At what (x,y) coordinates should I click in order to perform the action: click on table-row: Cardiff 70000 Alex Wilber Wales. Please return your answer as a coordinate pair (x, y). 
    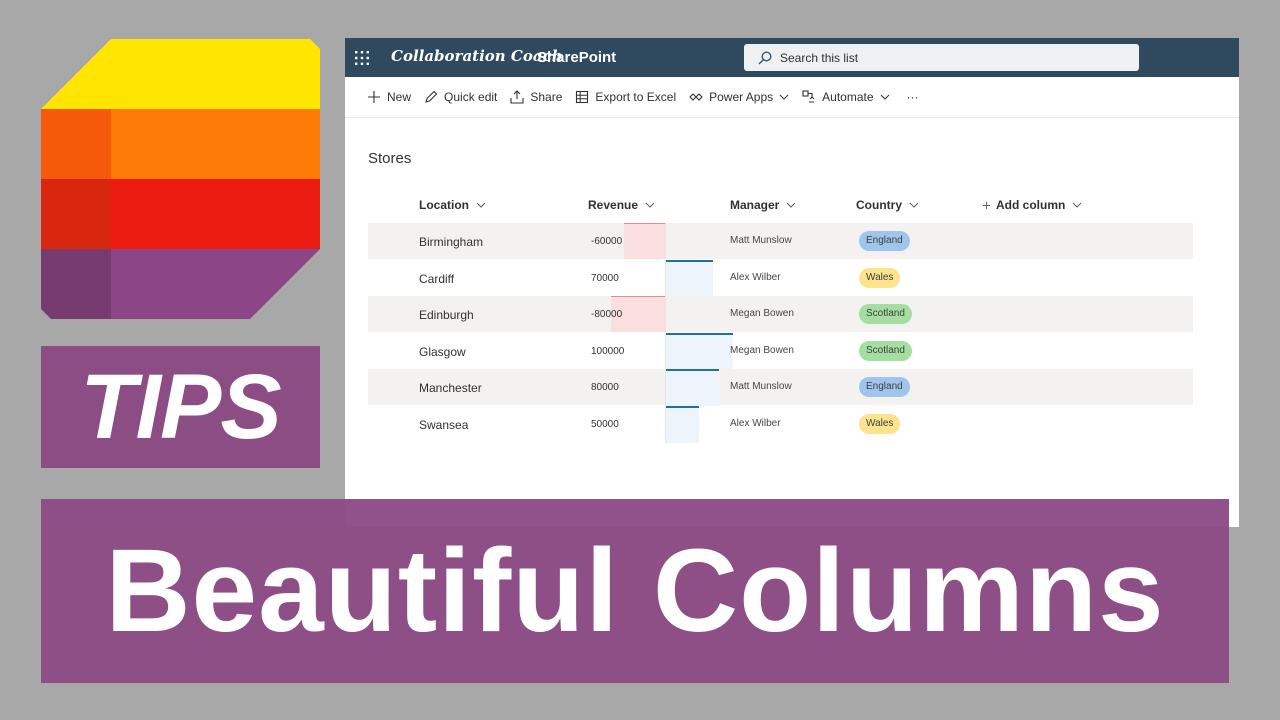
    Looking at the image, I should click on (780, 278).